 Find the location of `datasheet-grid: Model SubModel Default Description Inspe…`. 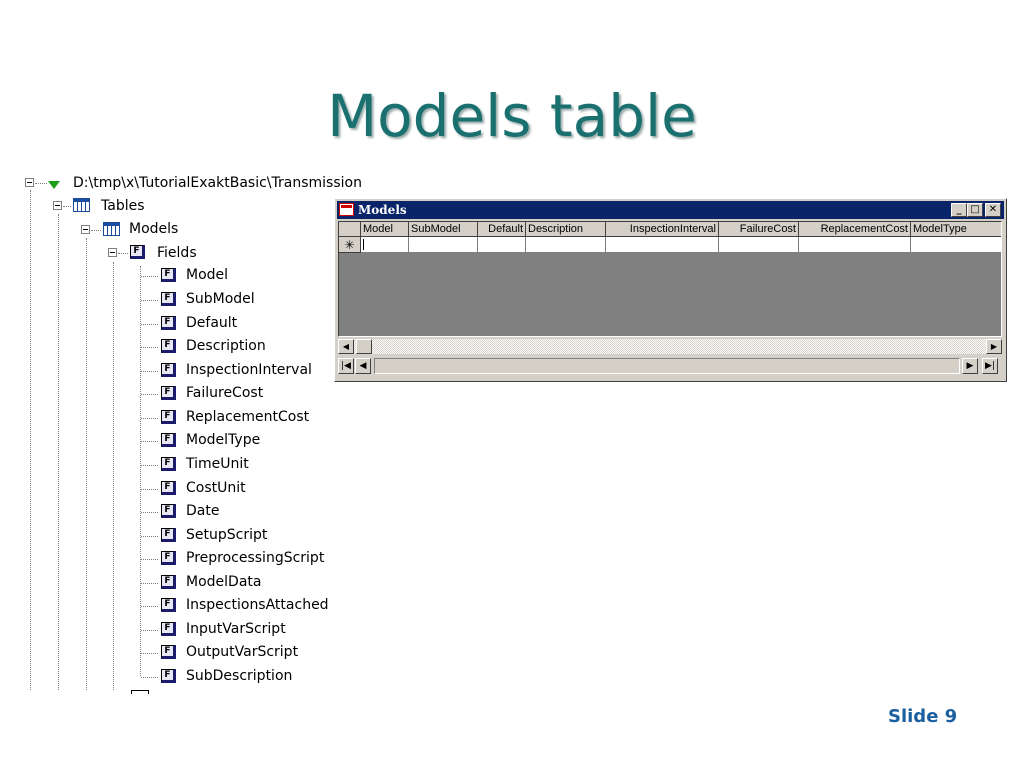

datasheet-grid: Model SubModel Default Description Inspe… is located at coordinates (670, 279).